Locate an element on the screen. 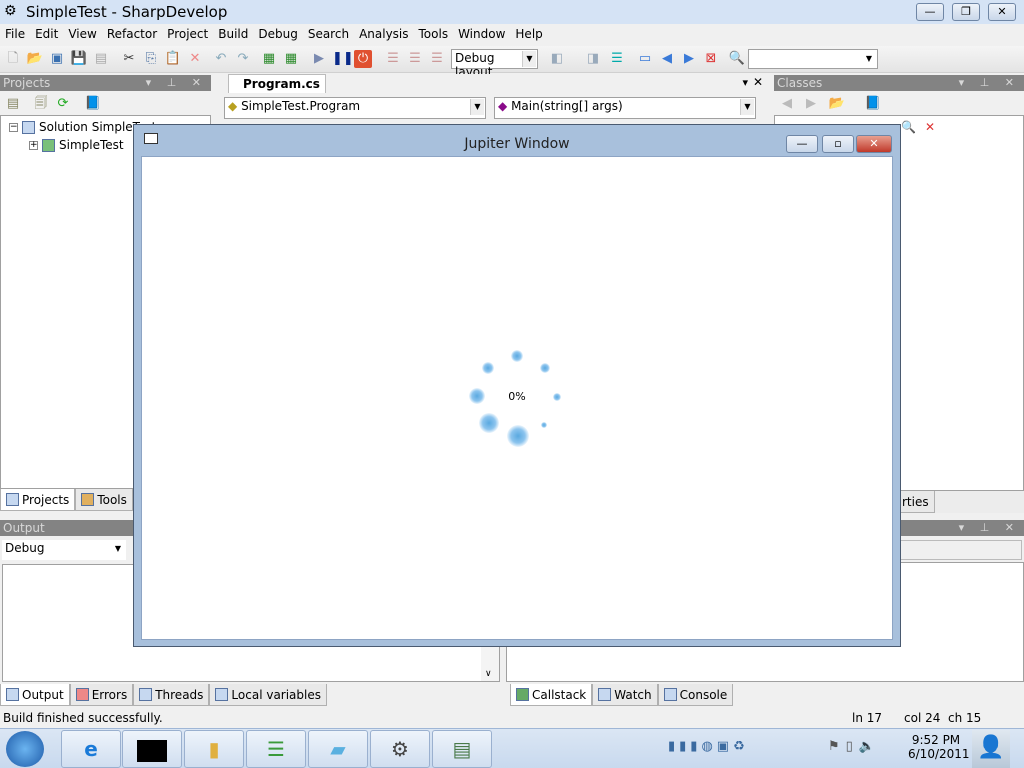 The image size is (1024, 768). refresh-icon: ⟳ is located at coordinates (63, 104).